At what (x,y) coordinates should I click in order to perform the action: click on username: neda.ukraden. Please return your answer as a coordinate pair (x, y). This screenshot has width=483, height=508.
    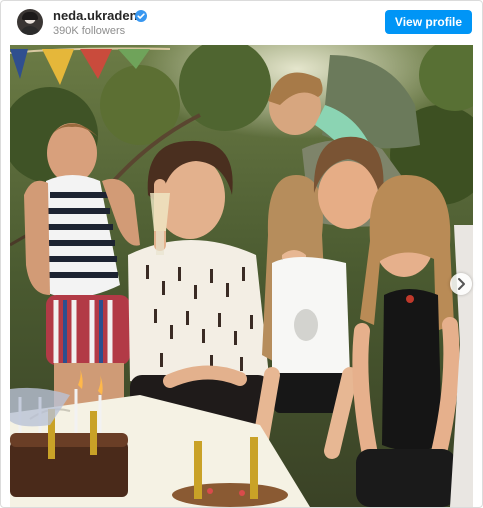
    Looking at the image, I should click on (95, 16).